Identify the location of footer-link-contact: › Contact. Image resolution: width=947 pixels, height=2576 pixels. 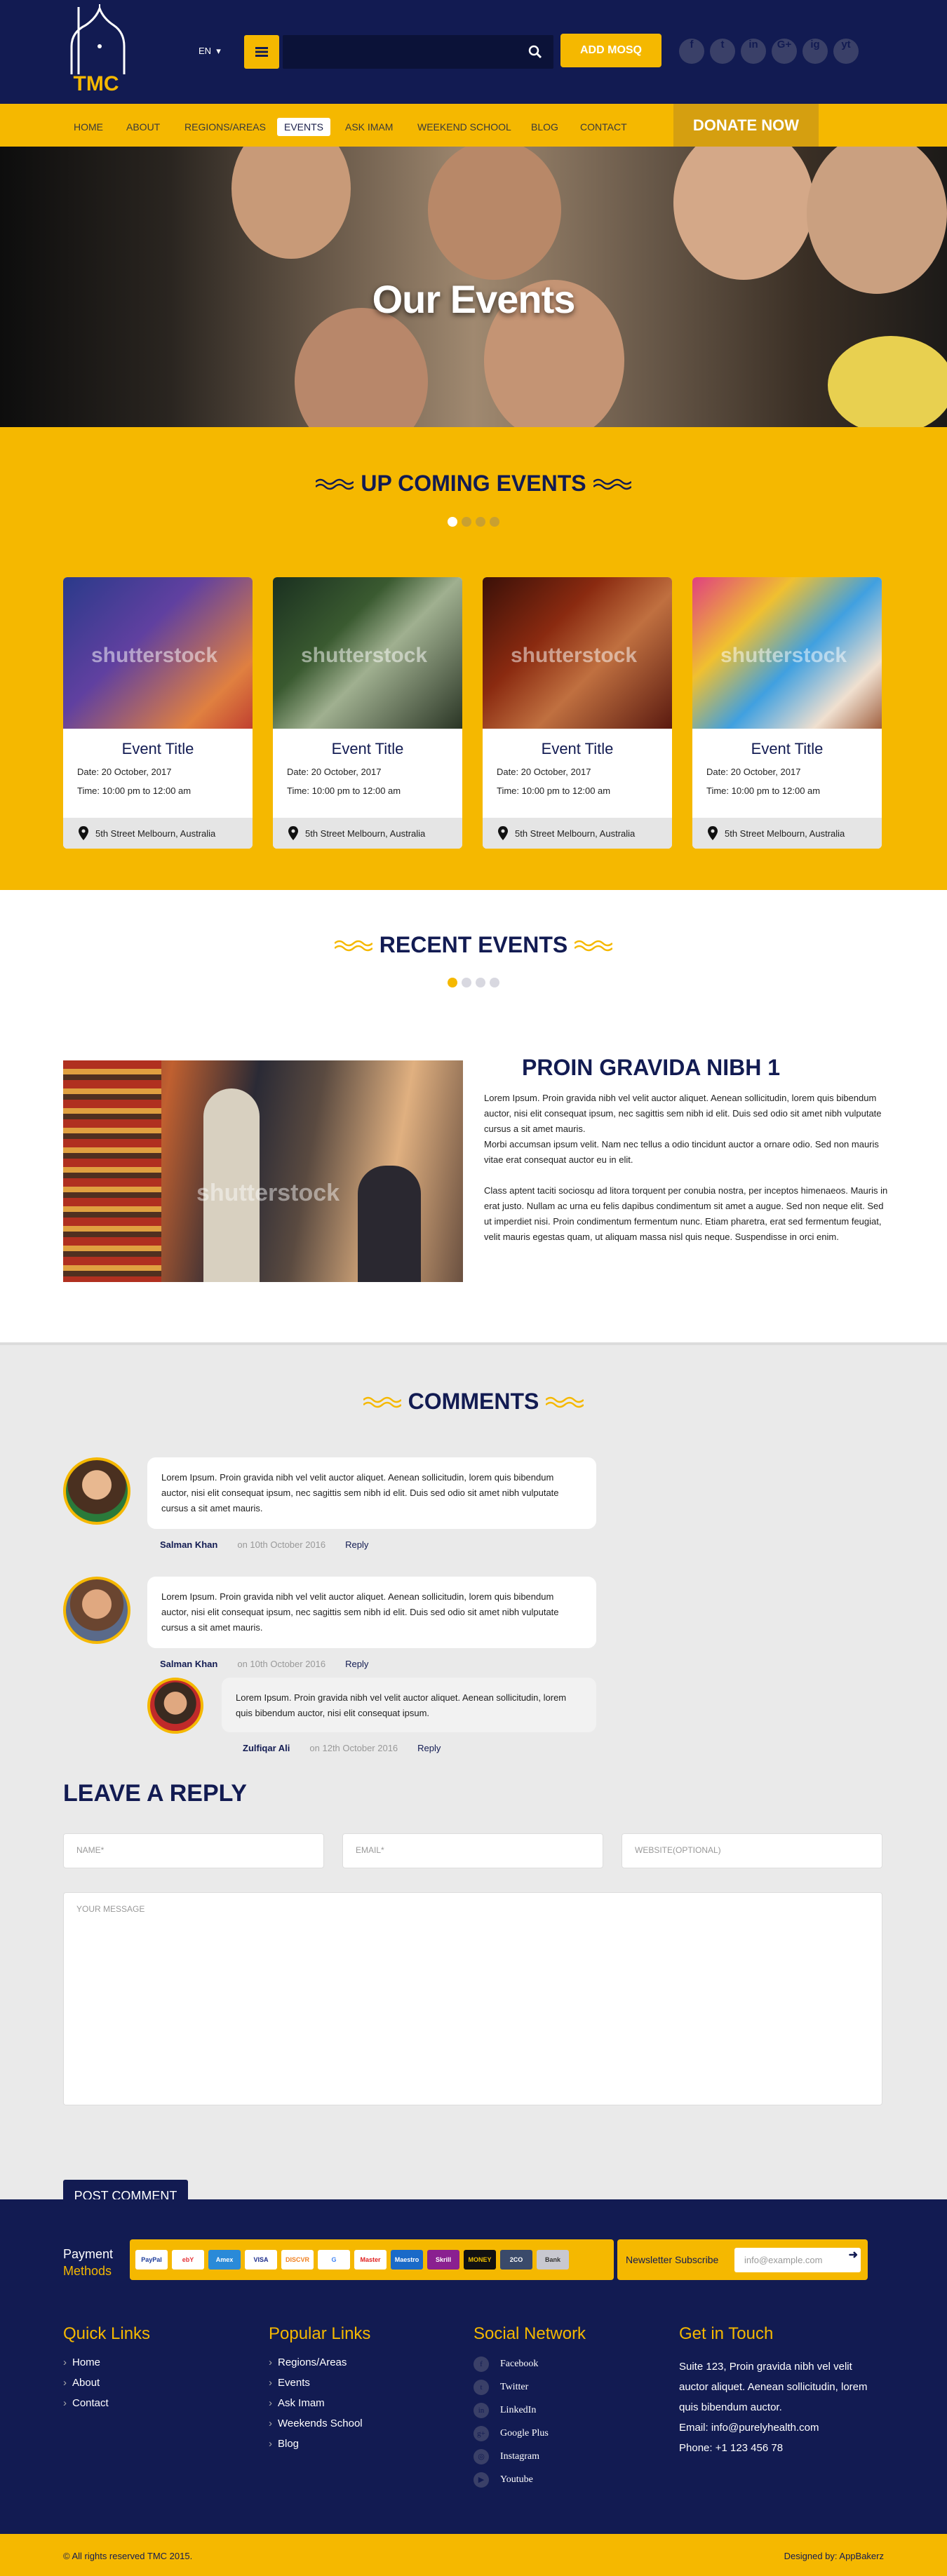
(106, 2407).